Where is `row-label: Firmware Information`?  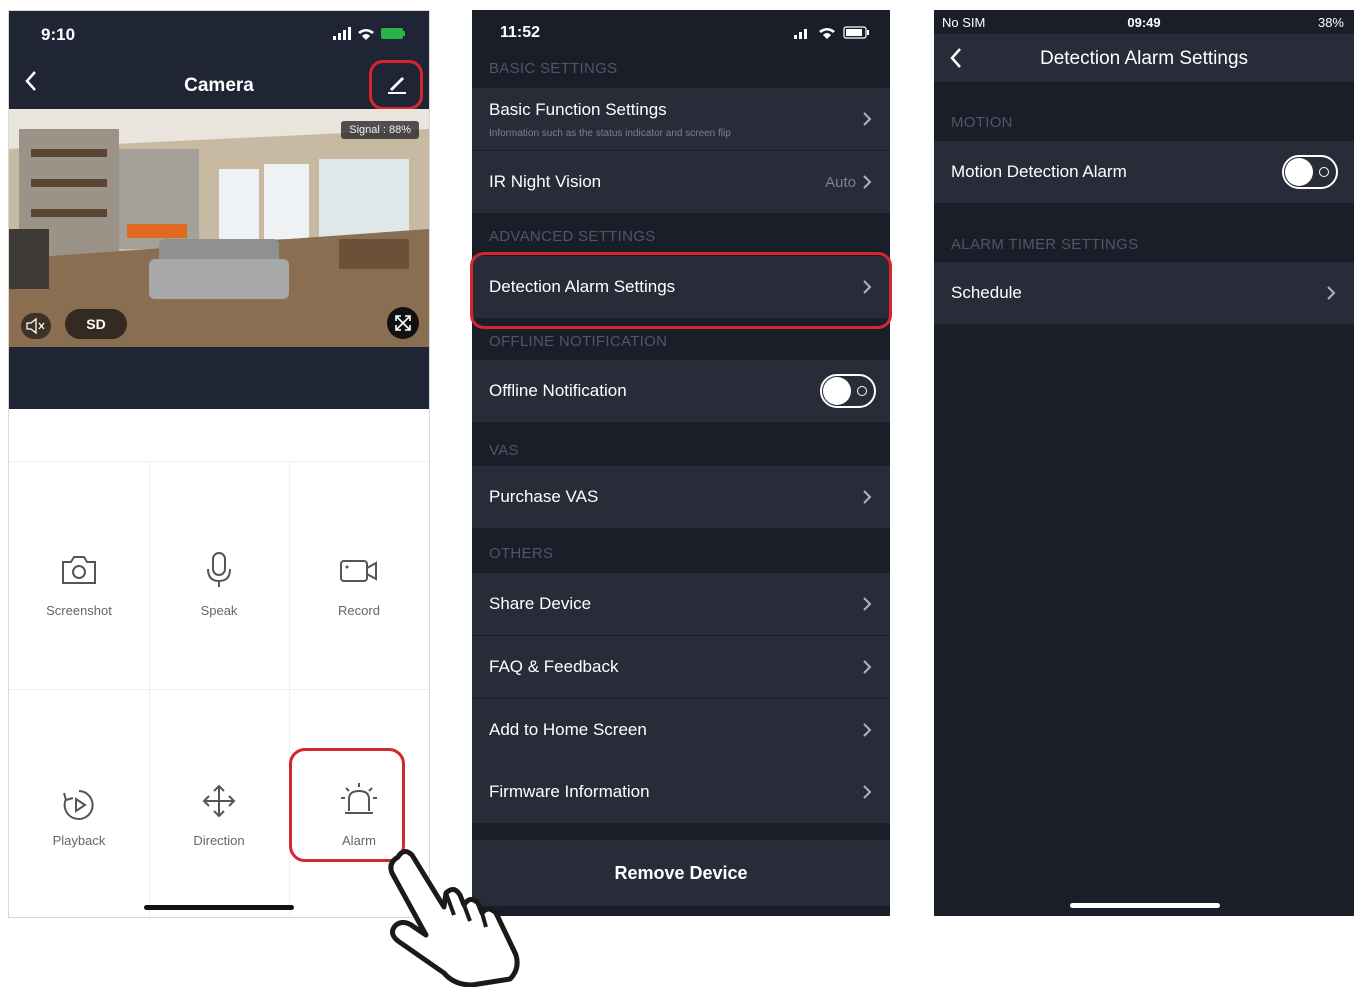 row-label: Firmware Information is located at coordinates (569, 791).